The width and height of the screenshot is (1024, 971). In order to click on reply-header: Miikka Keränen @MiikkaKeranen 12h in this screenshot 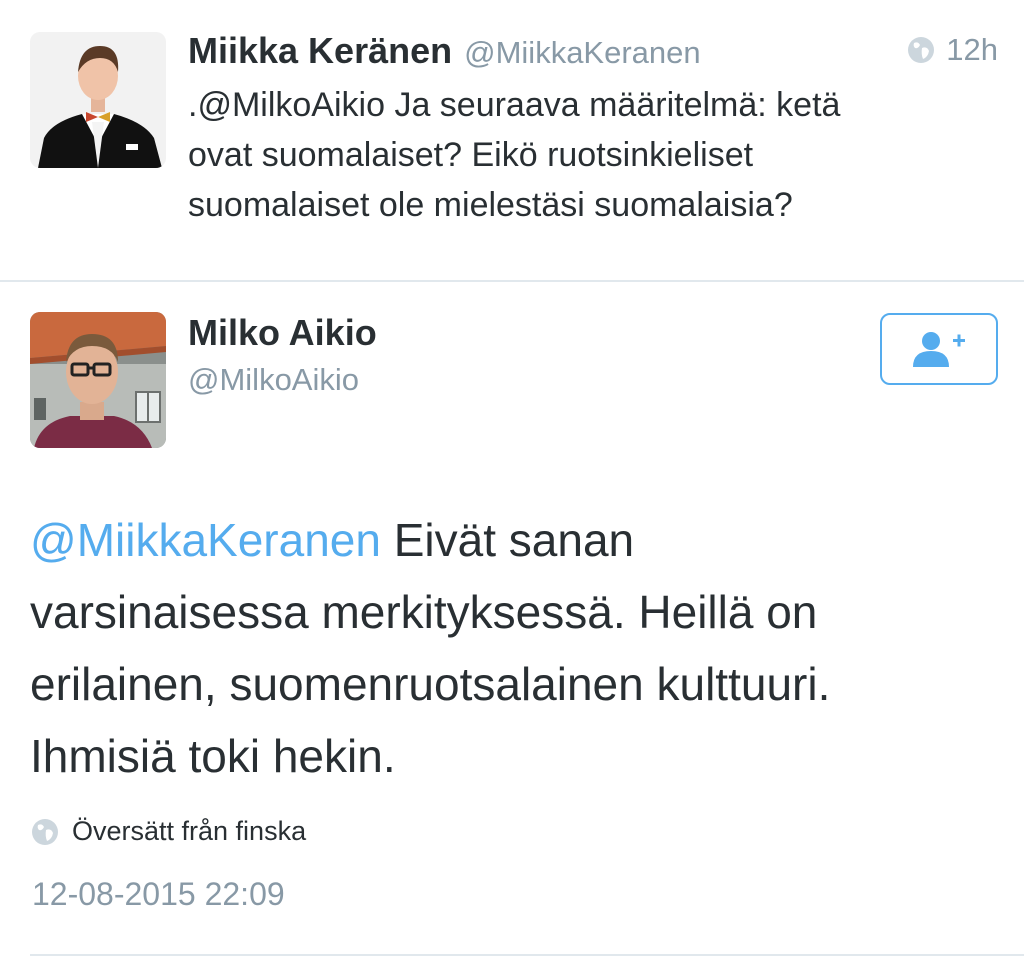, I will do `click(593, 52)`.